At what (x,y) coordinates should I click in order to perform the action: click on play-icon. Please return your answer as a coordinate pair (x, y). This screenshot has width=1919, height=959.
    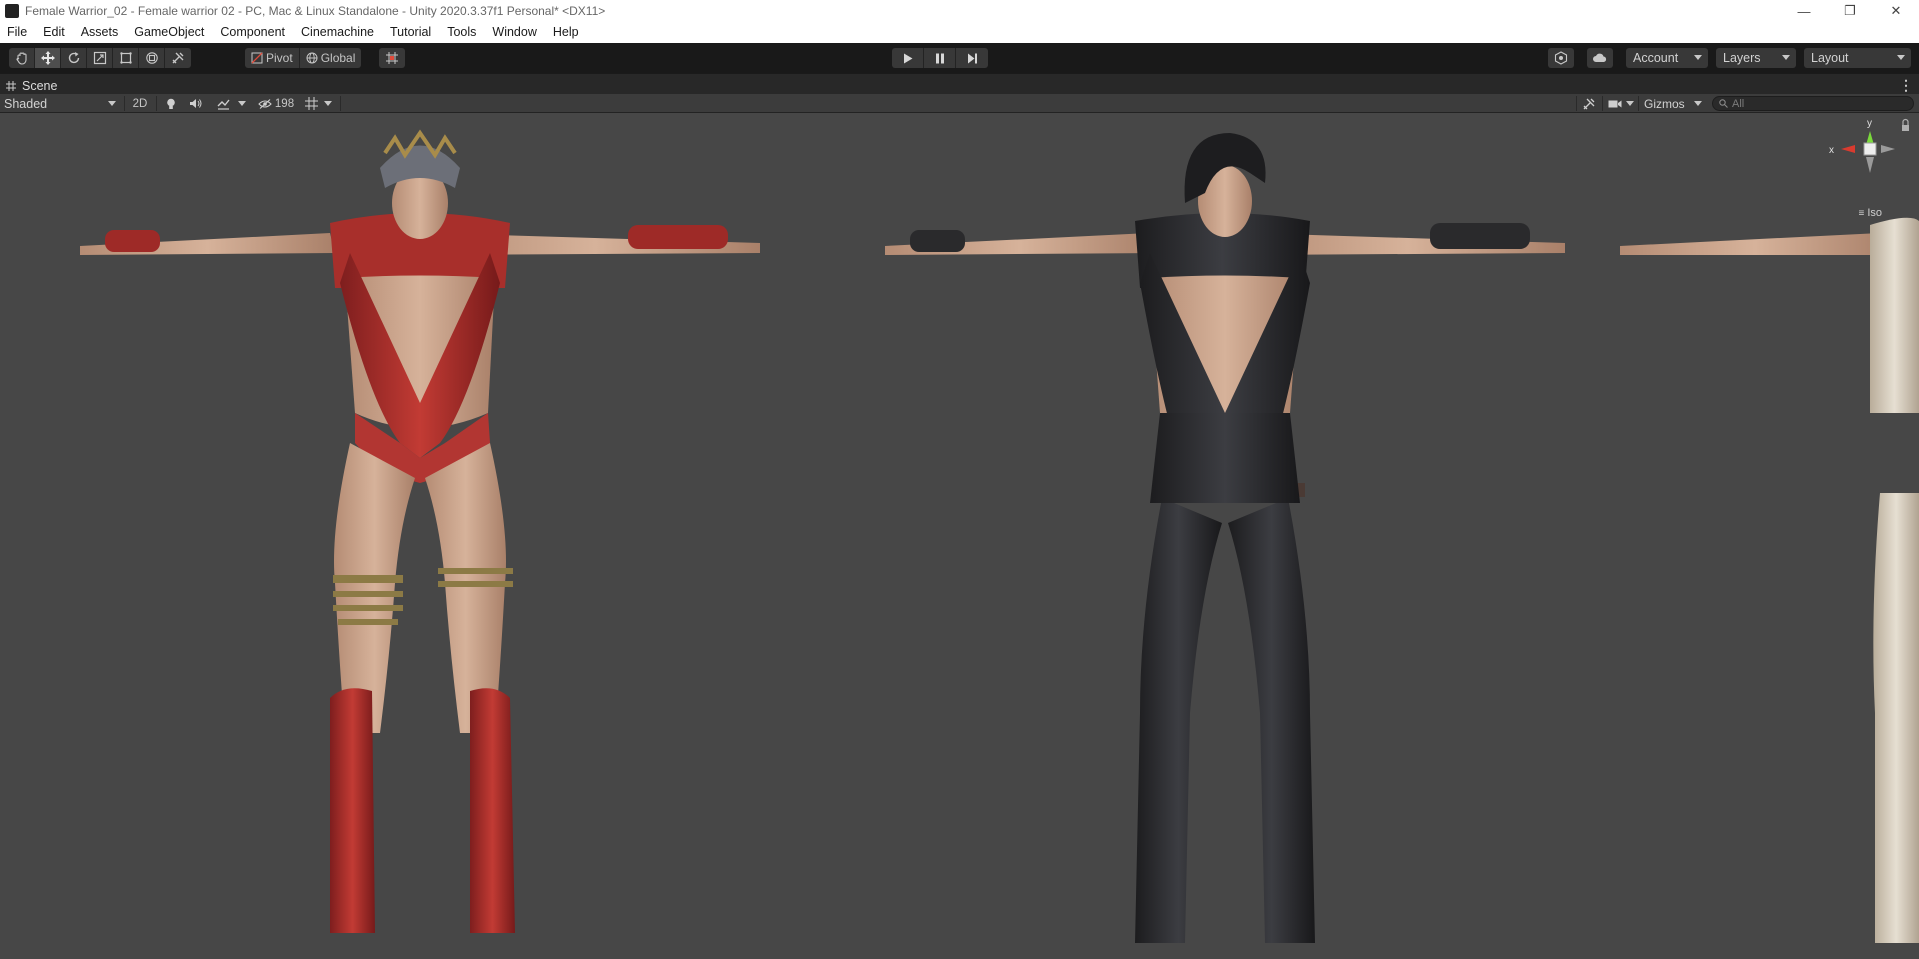
    Looking at the image, I should click on (907, 58).